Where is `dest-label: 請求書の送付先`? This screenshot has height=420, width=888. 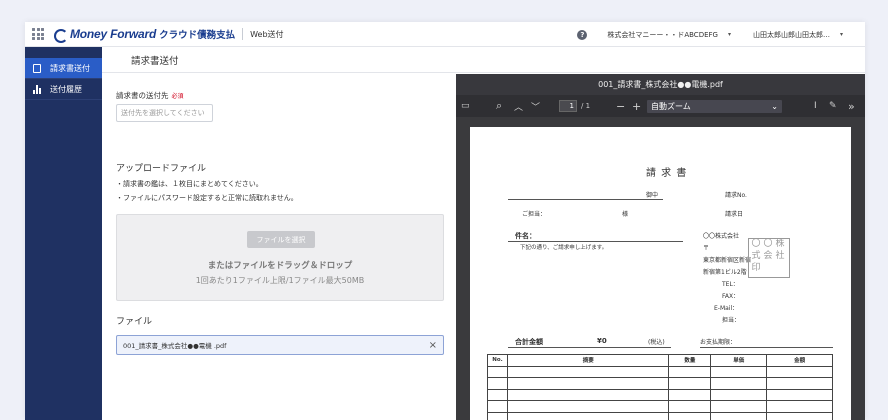
dest-label: 請求書の送付先 is located at coordinates (142, 95).